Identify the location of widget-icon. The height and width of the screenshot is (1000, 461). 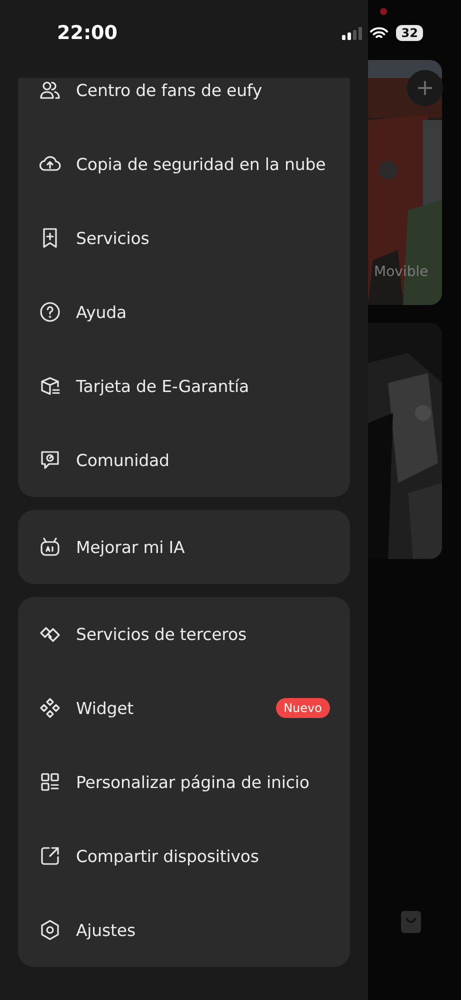
(50, 708).